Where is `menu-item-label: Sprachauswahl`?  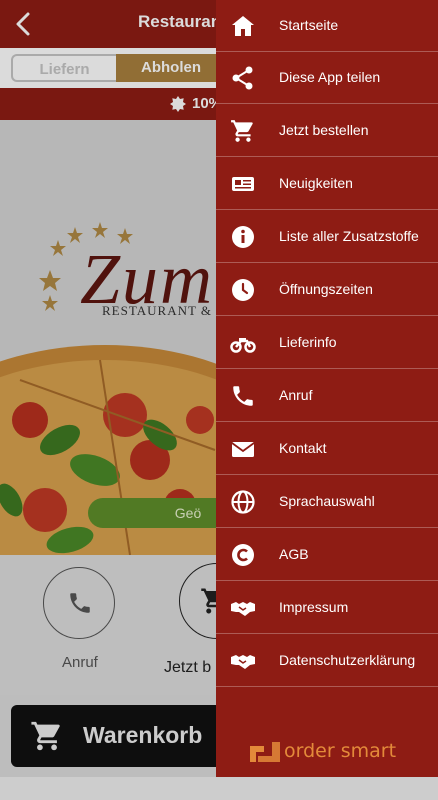 menu-item-label: Sprachauswahl is located at coordinates (327, 501).